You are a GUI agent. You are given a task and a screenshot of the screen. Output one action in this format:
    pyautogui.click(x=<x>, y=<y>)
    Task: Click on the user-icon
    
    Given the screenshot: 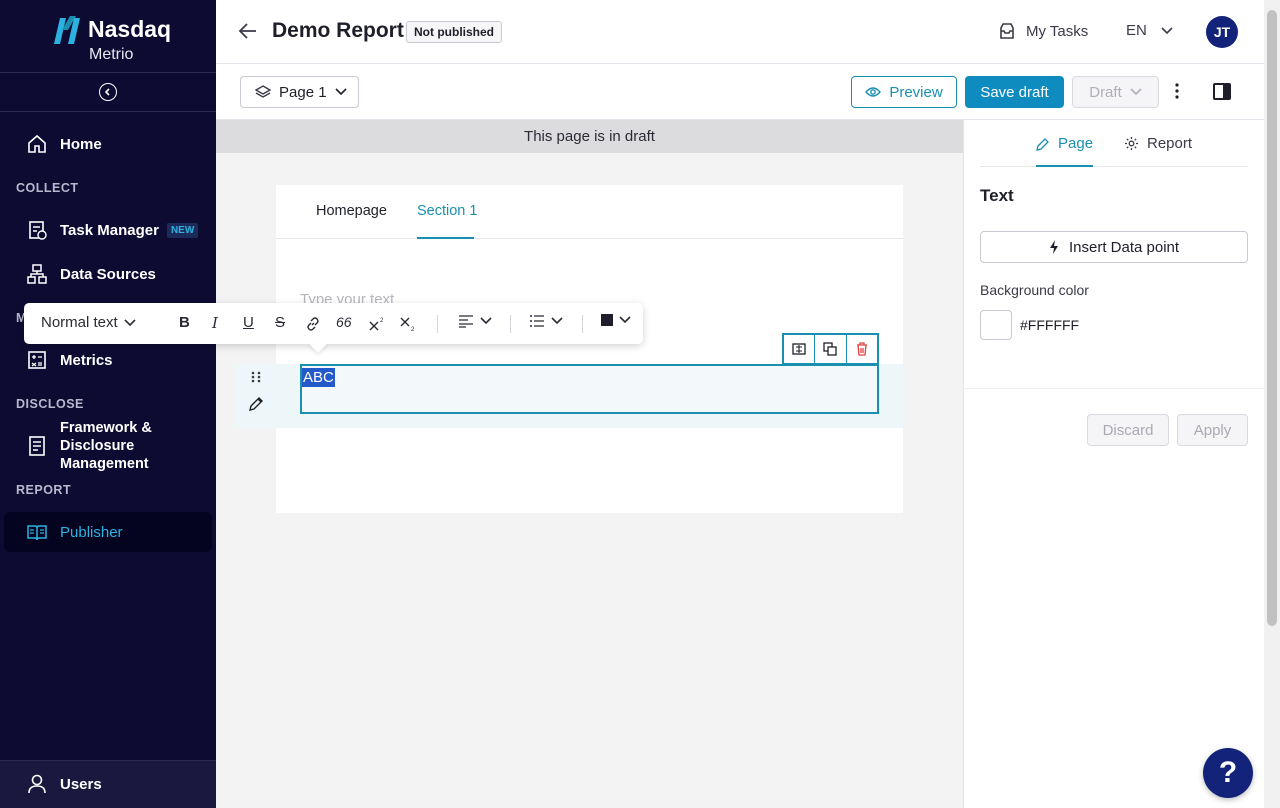 What is the action you would take?
    pyautogui.click(x=37, y=784)
    